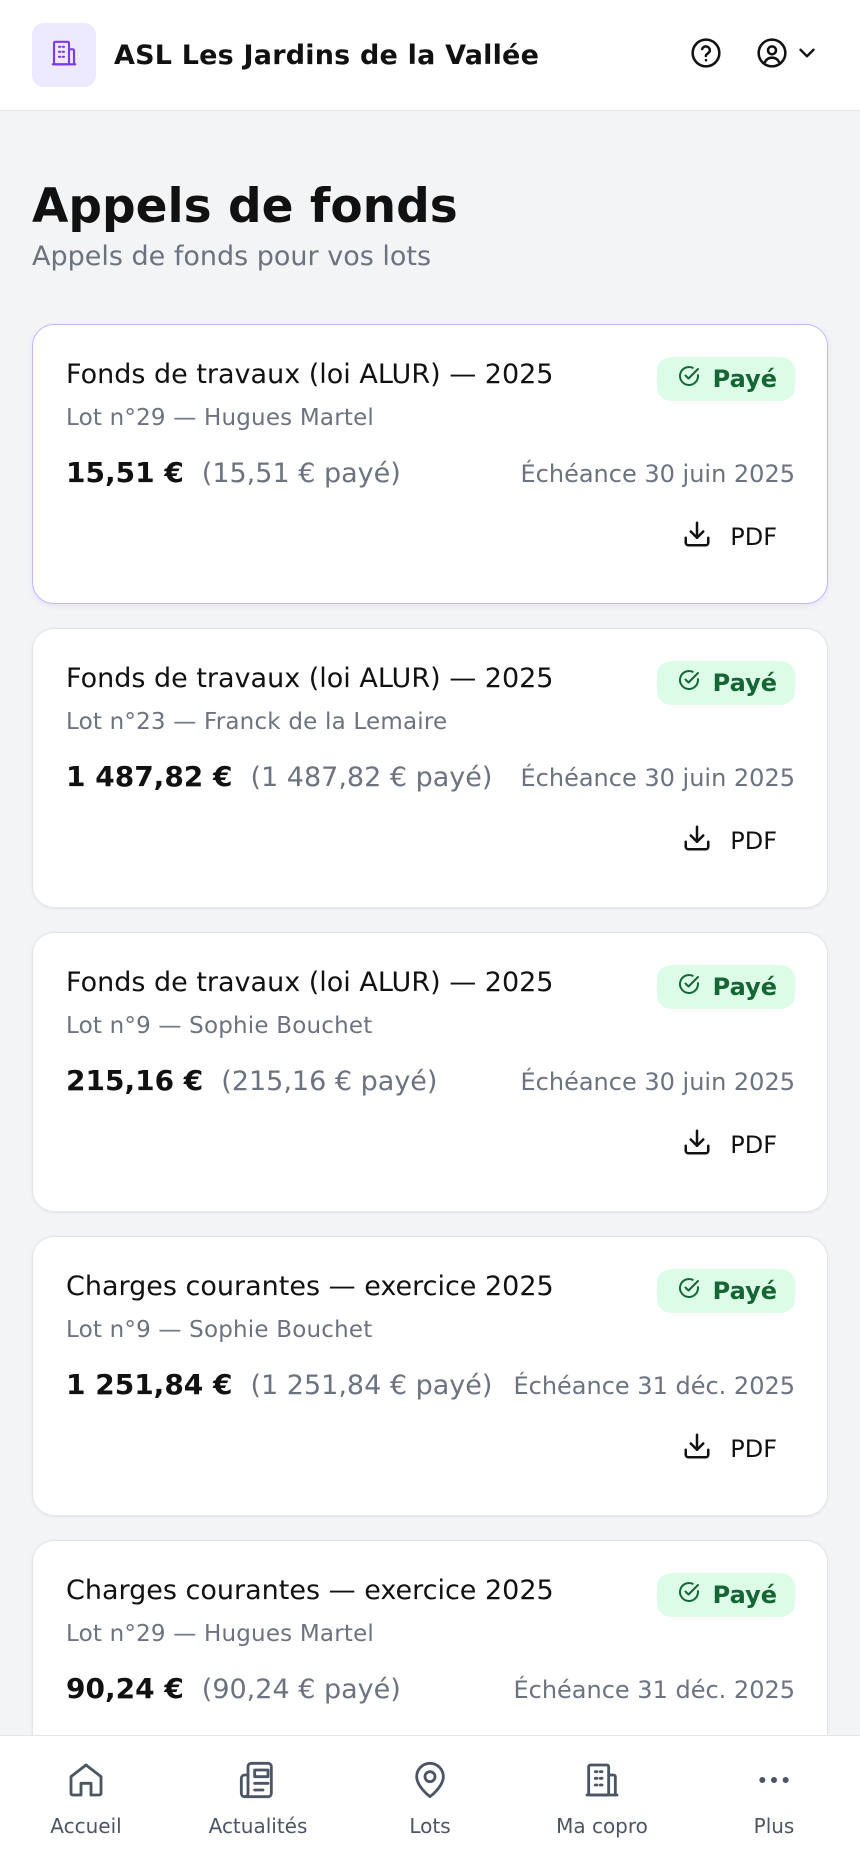 The height and width of the screenshot is (1864, 860). I want to click on paid-amount: (90,24 € payé), so click(301, 1689).